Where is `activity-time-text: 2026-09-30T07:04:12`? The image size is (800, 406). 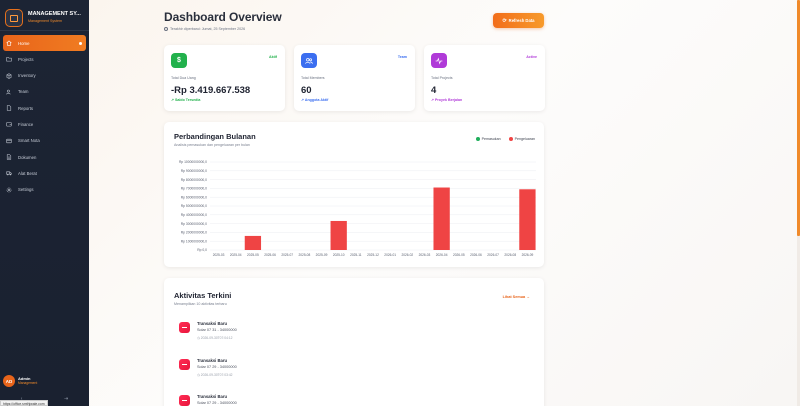
activity-time-text: 2026-09-30T07:04:12 is located at coordinates (216, 338).